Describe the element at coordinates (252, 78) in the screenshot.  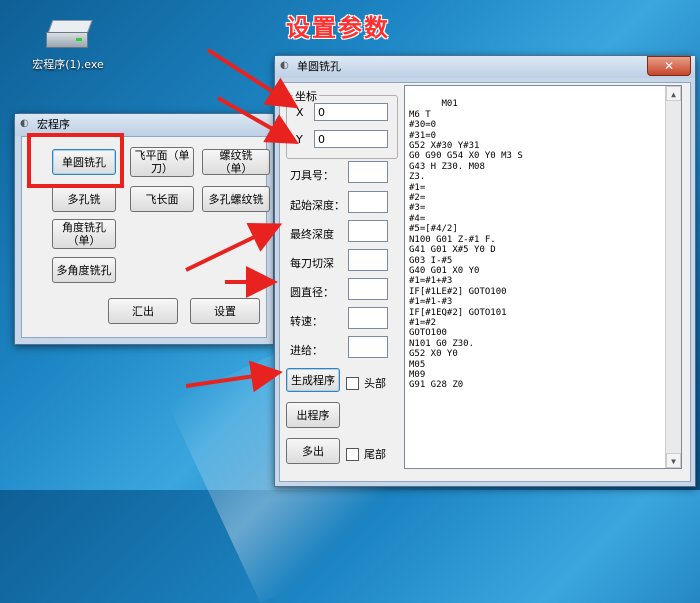
I see `arrow-to-x-input` at that location.